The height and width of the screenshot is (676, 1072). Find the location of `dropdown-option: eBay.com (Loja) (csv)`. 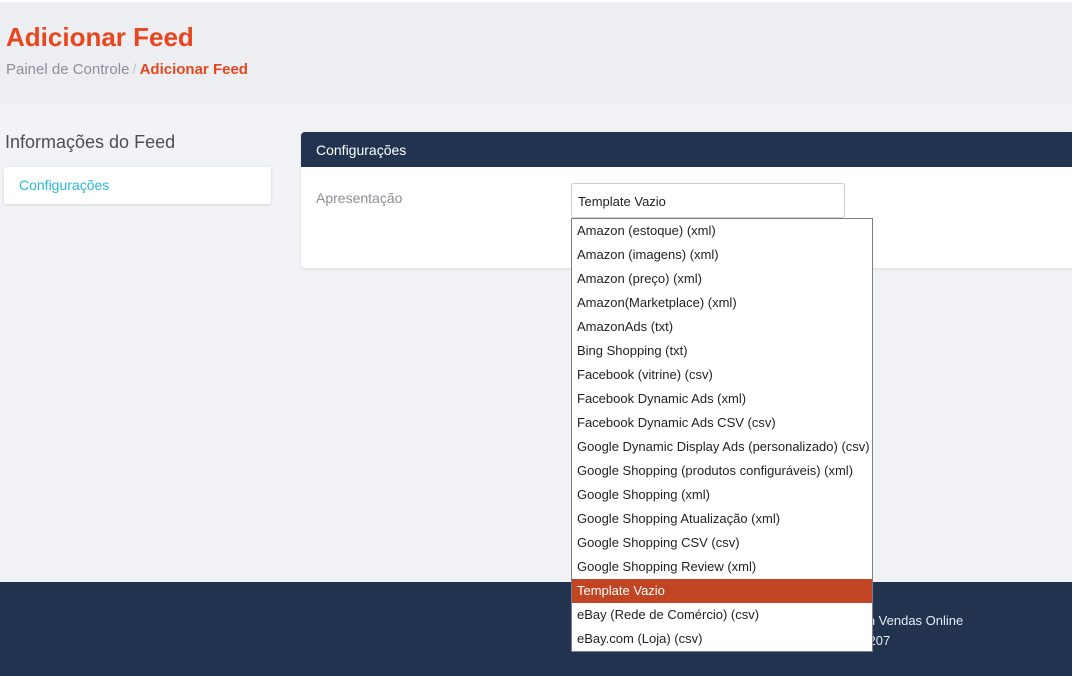

dropdown-option: eBay.com (Loja) (csv) is located at coordinates (722, 639).